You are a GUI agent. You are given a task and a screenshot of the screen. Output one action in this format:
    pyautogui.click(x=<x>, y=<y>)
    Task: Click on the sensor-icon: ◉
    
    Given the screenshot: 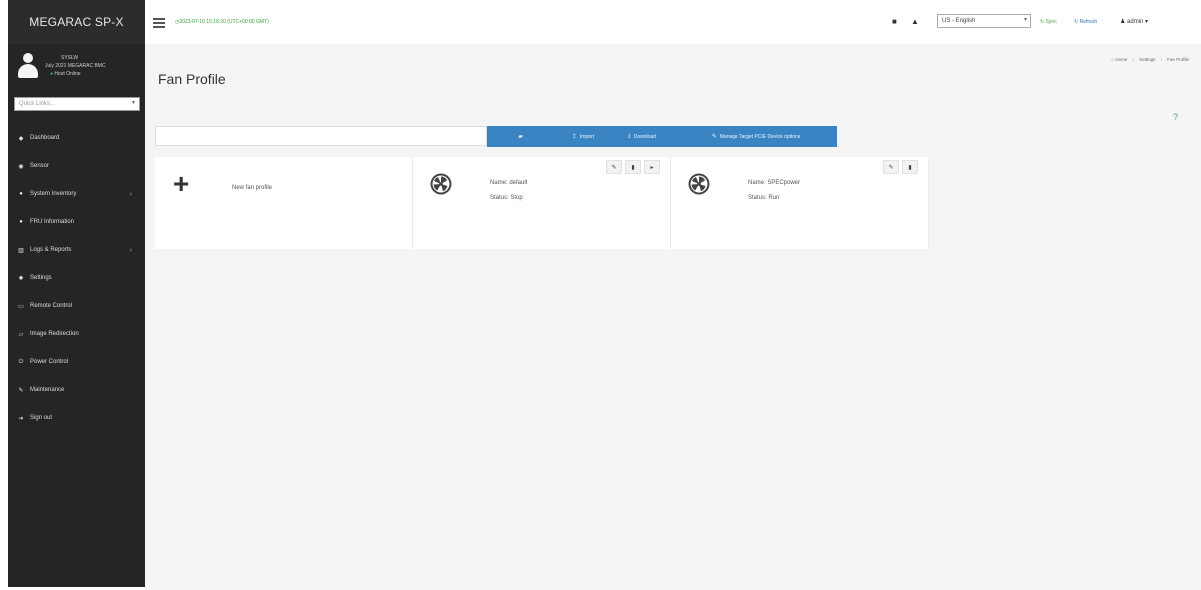 What is the action you would take?
    pyautogui.click(x=21, y=166)
    